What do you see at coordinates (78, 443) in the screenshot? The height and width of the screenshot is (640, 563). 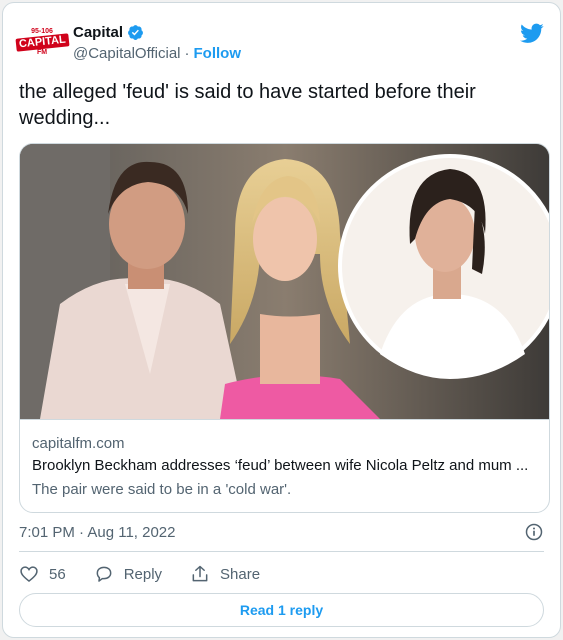 I see `link-domain: capitalfm.com` at bounding box center [78, 443].